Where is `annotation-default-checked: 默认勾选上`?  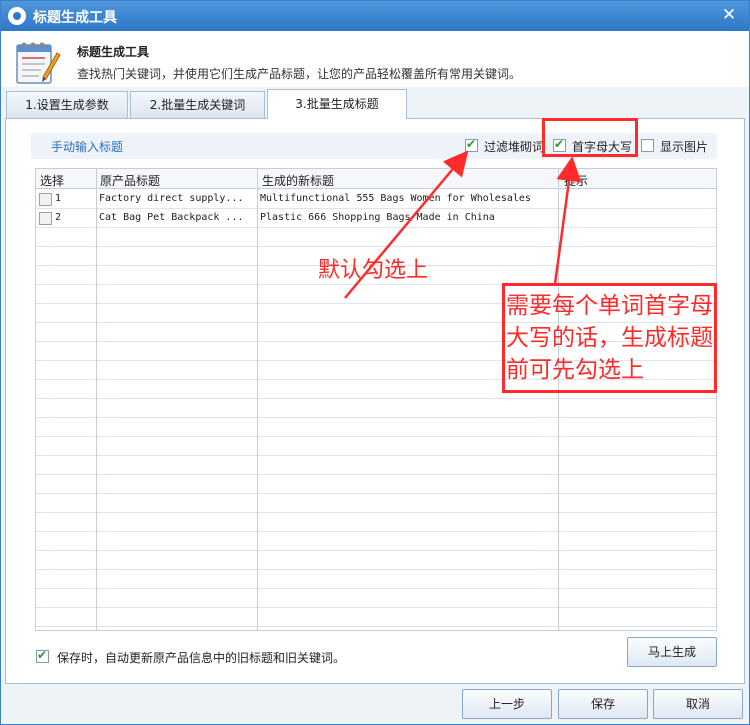 annotation-default-checked: 默认勾选上 is located at coordinates (373, 270).